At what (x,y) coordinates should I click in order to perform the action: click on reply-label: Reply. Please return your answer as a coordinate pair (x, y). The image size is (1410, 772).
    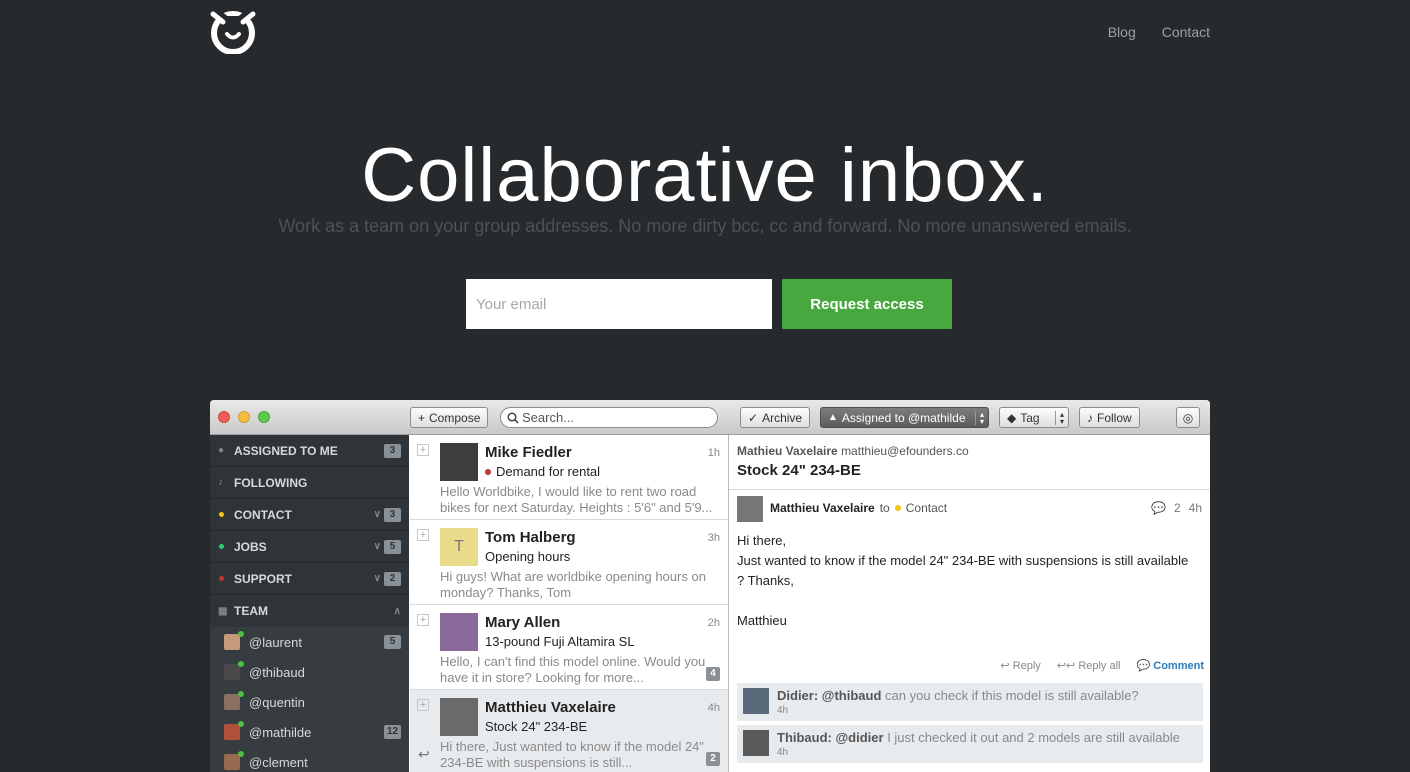
    Looking at the image, I should click on (1026, 666).